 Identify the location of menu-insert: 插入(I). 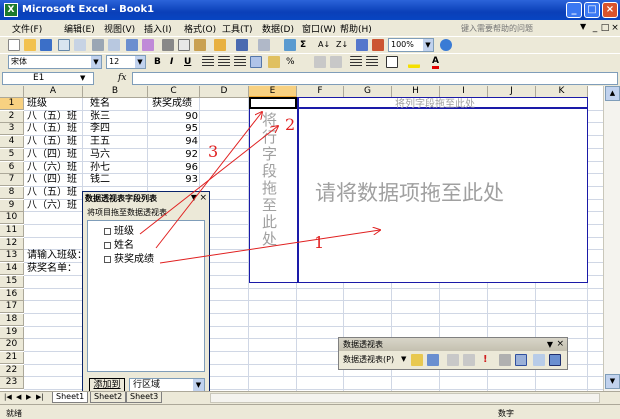
(158, 28).